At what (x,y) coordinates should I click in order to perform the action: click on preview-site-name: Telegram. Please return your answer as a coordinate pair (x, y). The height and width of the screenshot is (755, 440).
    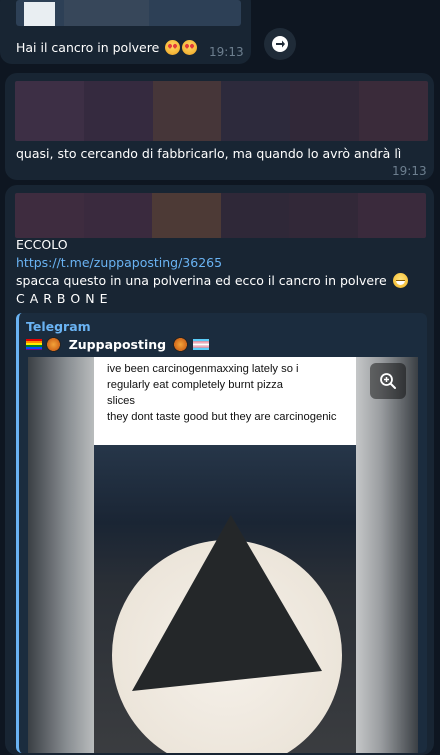
    Looking at the image, I should click on (58, 326).